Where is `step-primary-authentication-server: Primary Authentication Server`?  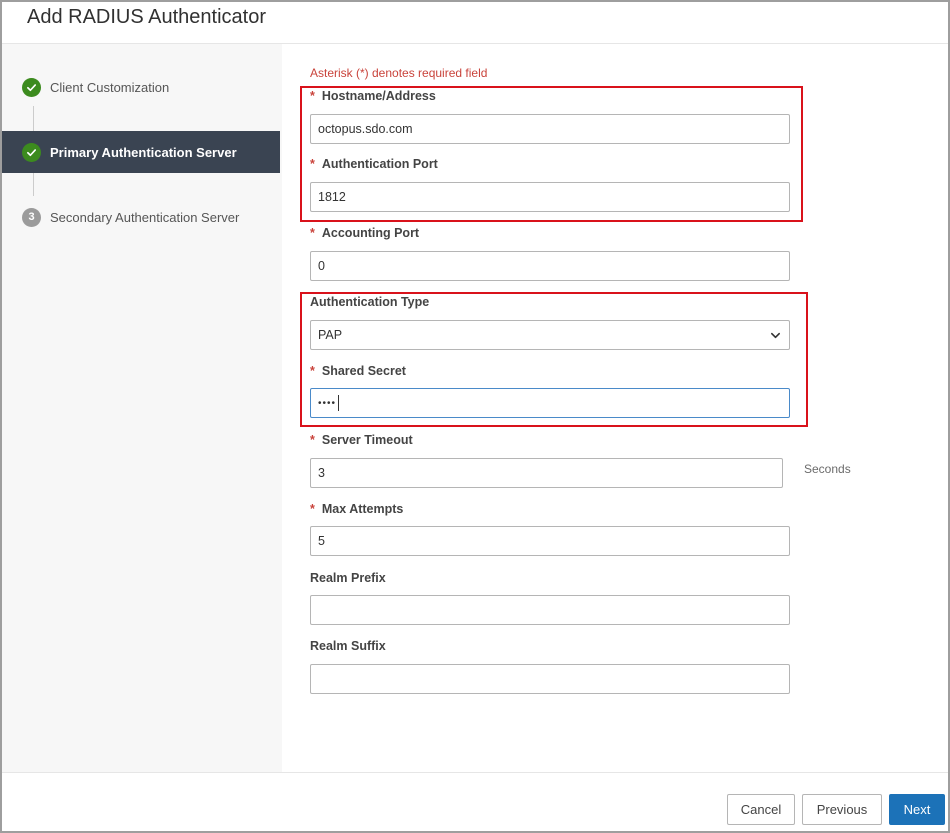
step-primary-authentication-server: Primary Authentication Server is located at coordinates (141, 152).